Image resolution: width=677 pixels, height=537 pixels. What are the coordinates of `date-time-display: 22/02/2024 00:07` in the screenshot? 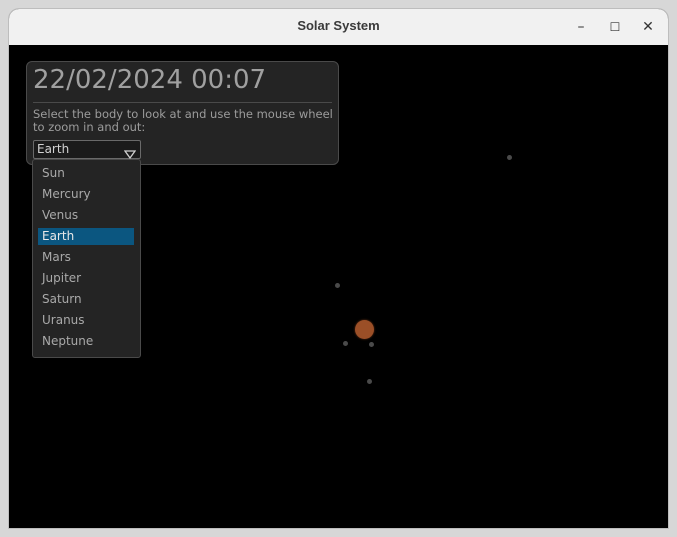 It's located at (150, 80).